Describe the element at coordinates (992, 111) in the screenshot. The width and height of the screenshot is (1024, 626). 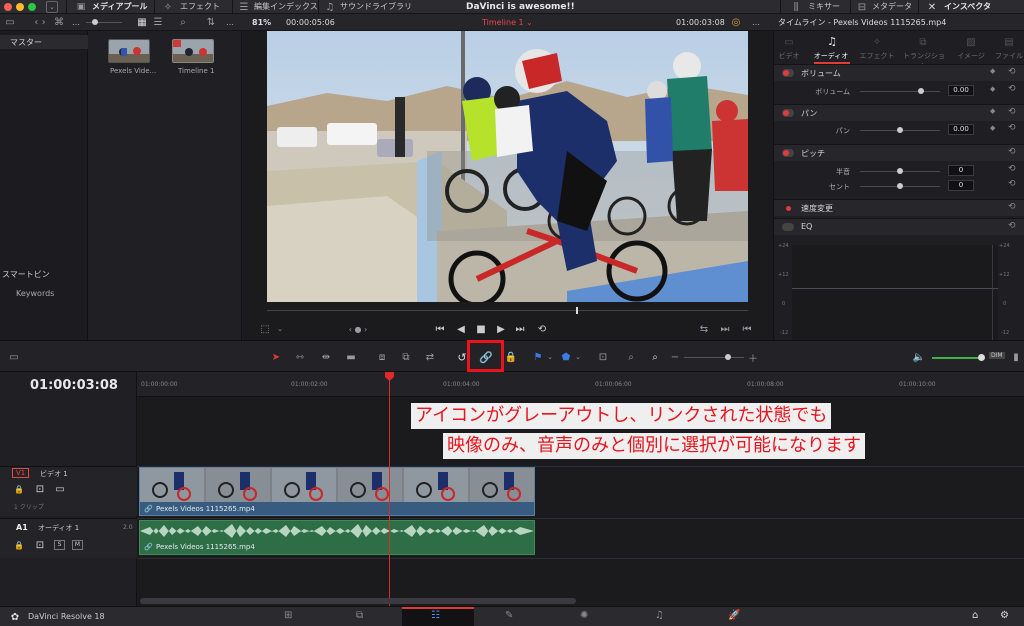
I see `pan-keyframe-diamond-icon: ◆` at that location.